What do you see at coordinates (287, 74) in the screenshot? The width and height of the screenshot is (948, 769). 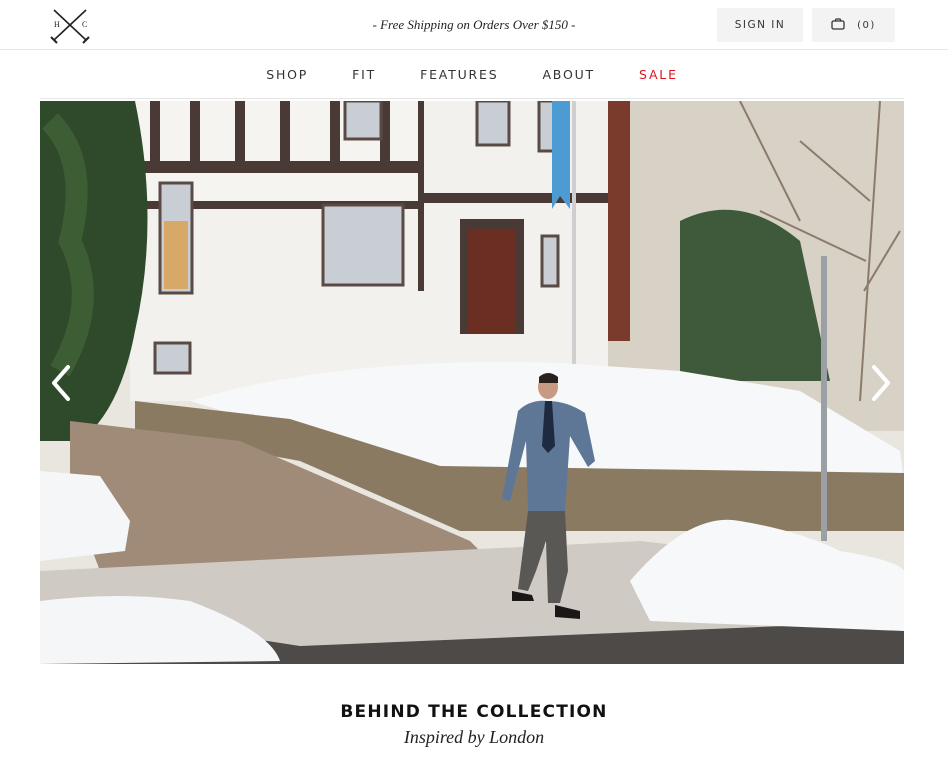 I see `nav-item-shop: SHOP` at bounding box center [287, 74].